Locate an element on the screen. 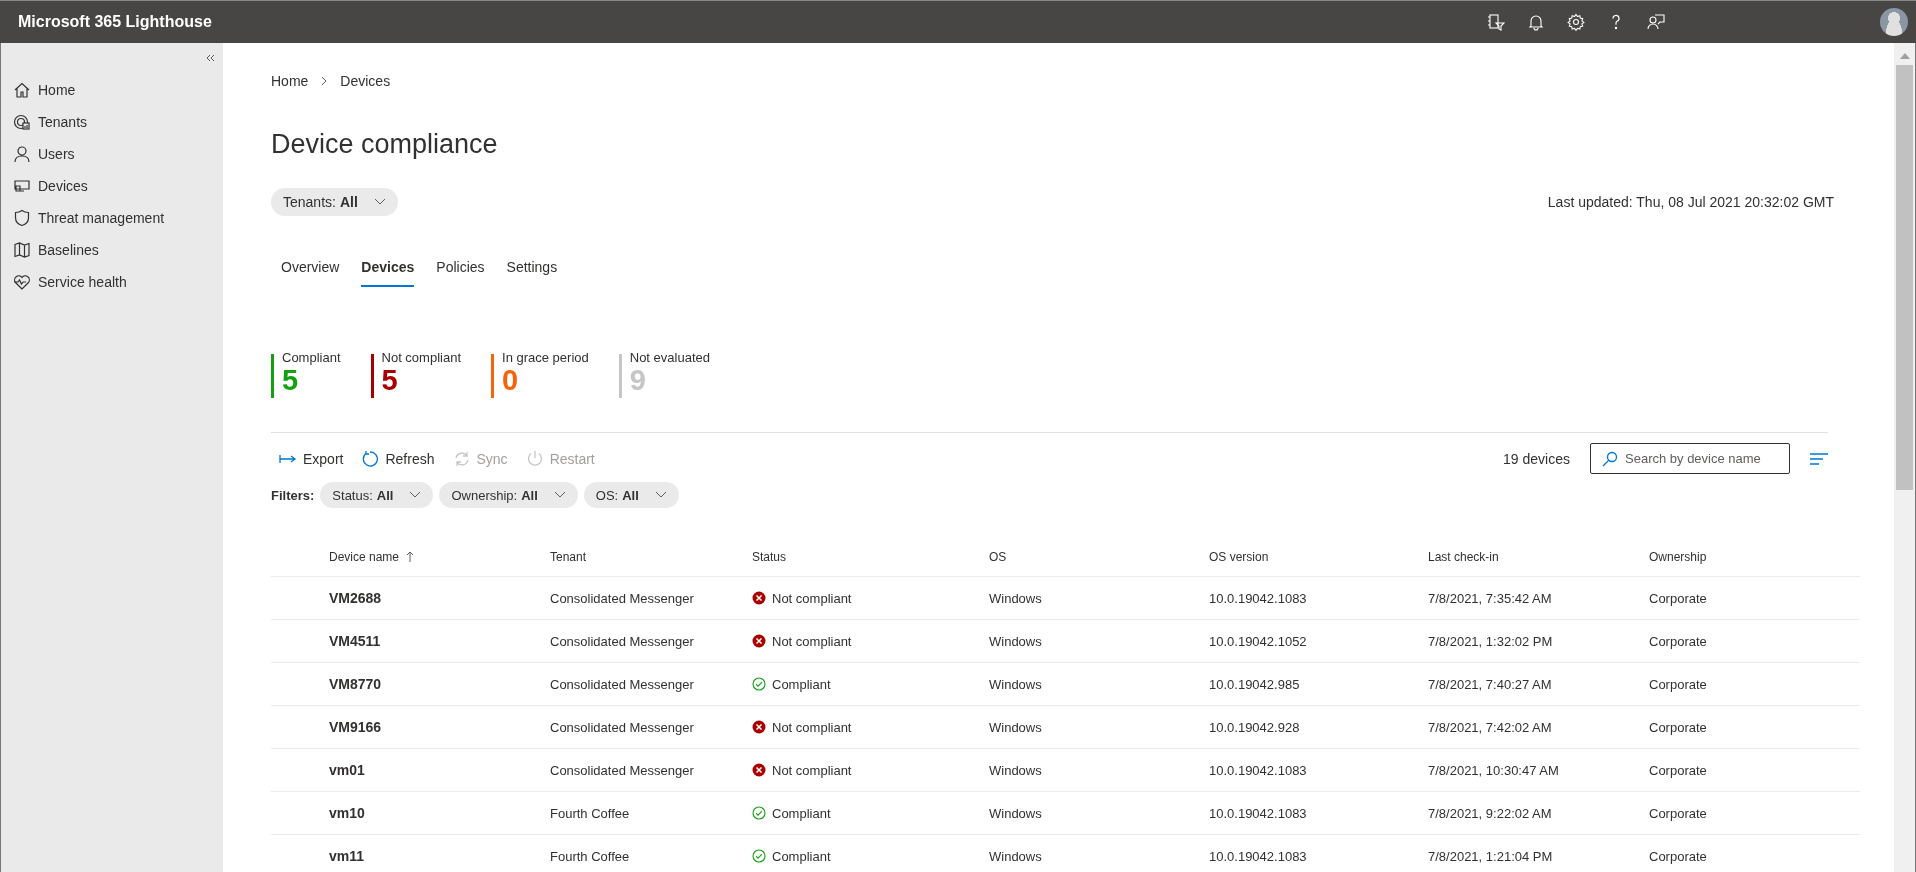  device-name-cell: vm10 is located at coordinates (439, 813).